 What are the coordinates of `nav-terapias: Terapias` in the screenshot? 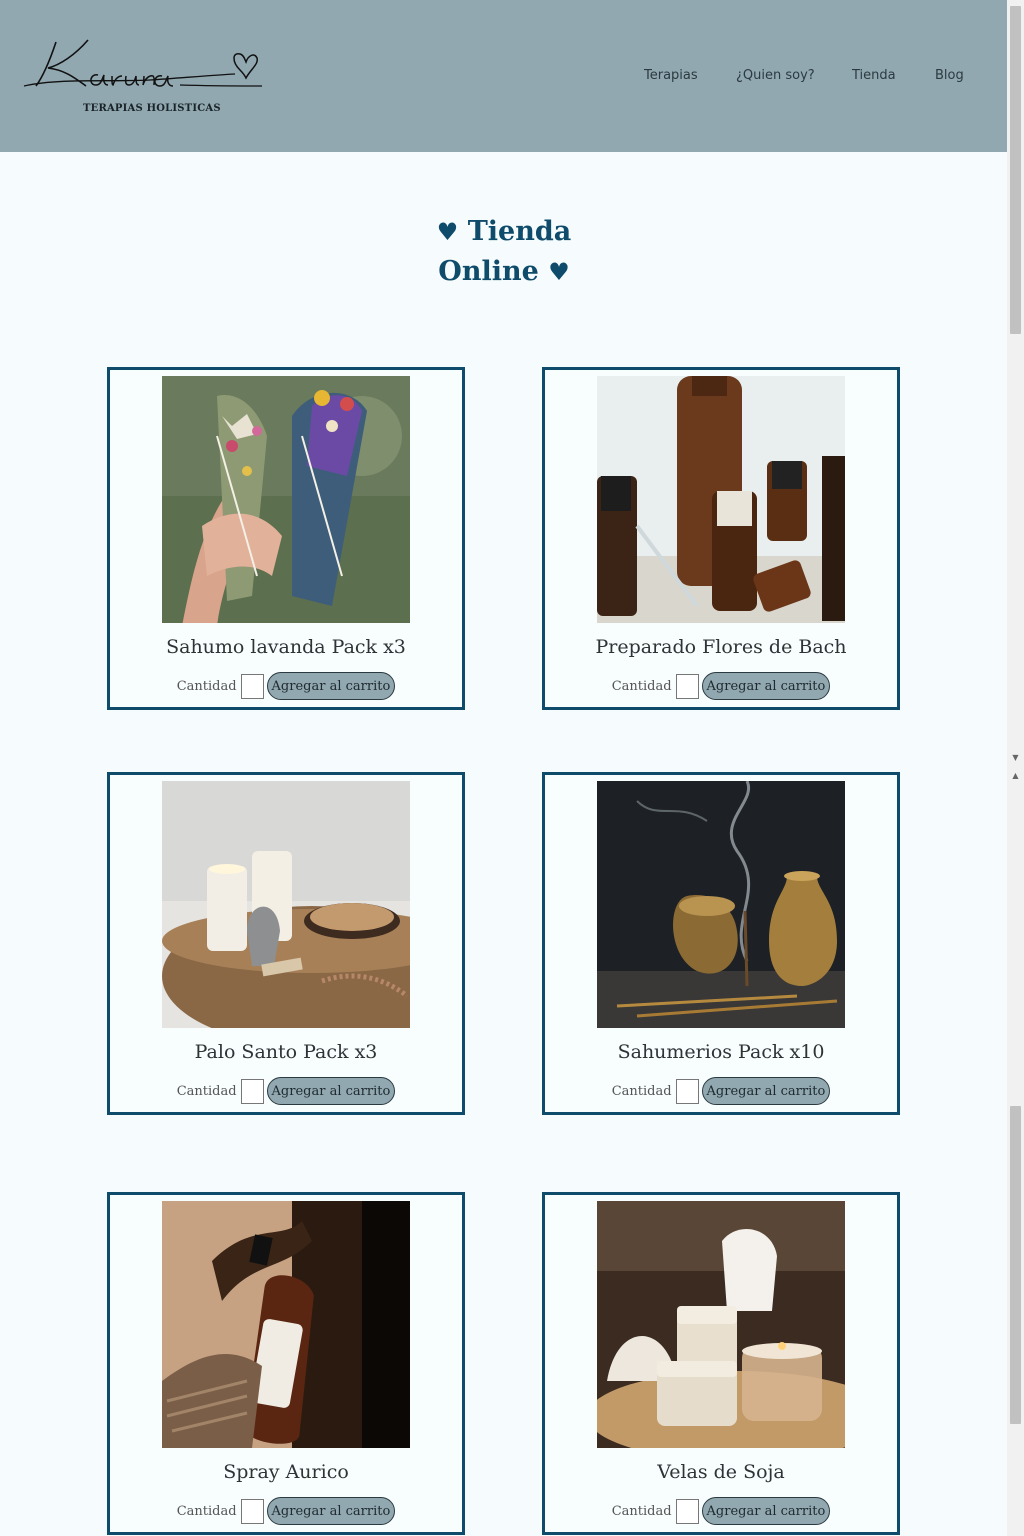 It's located at (671, 75).